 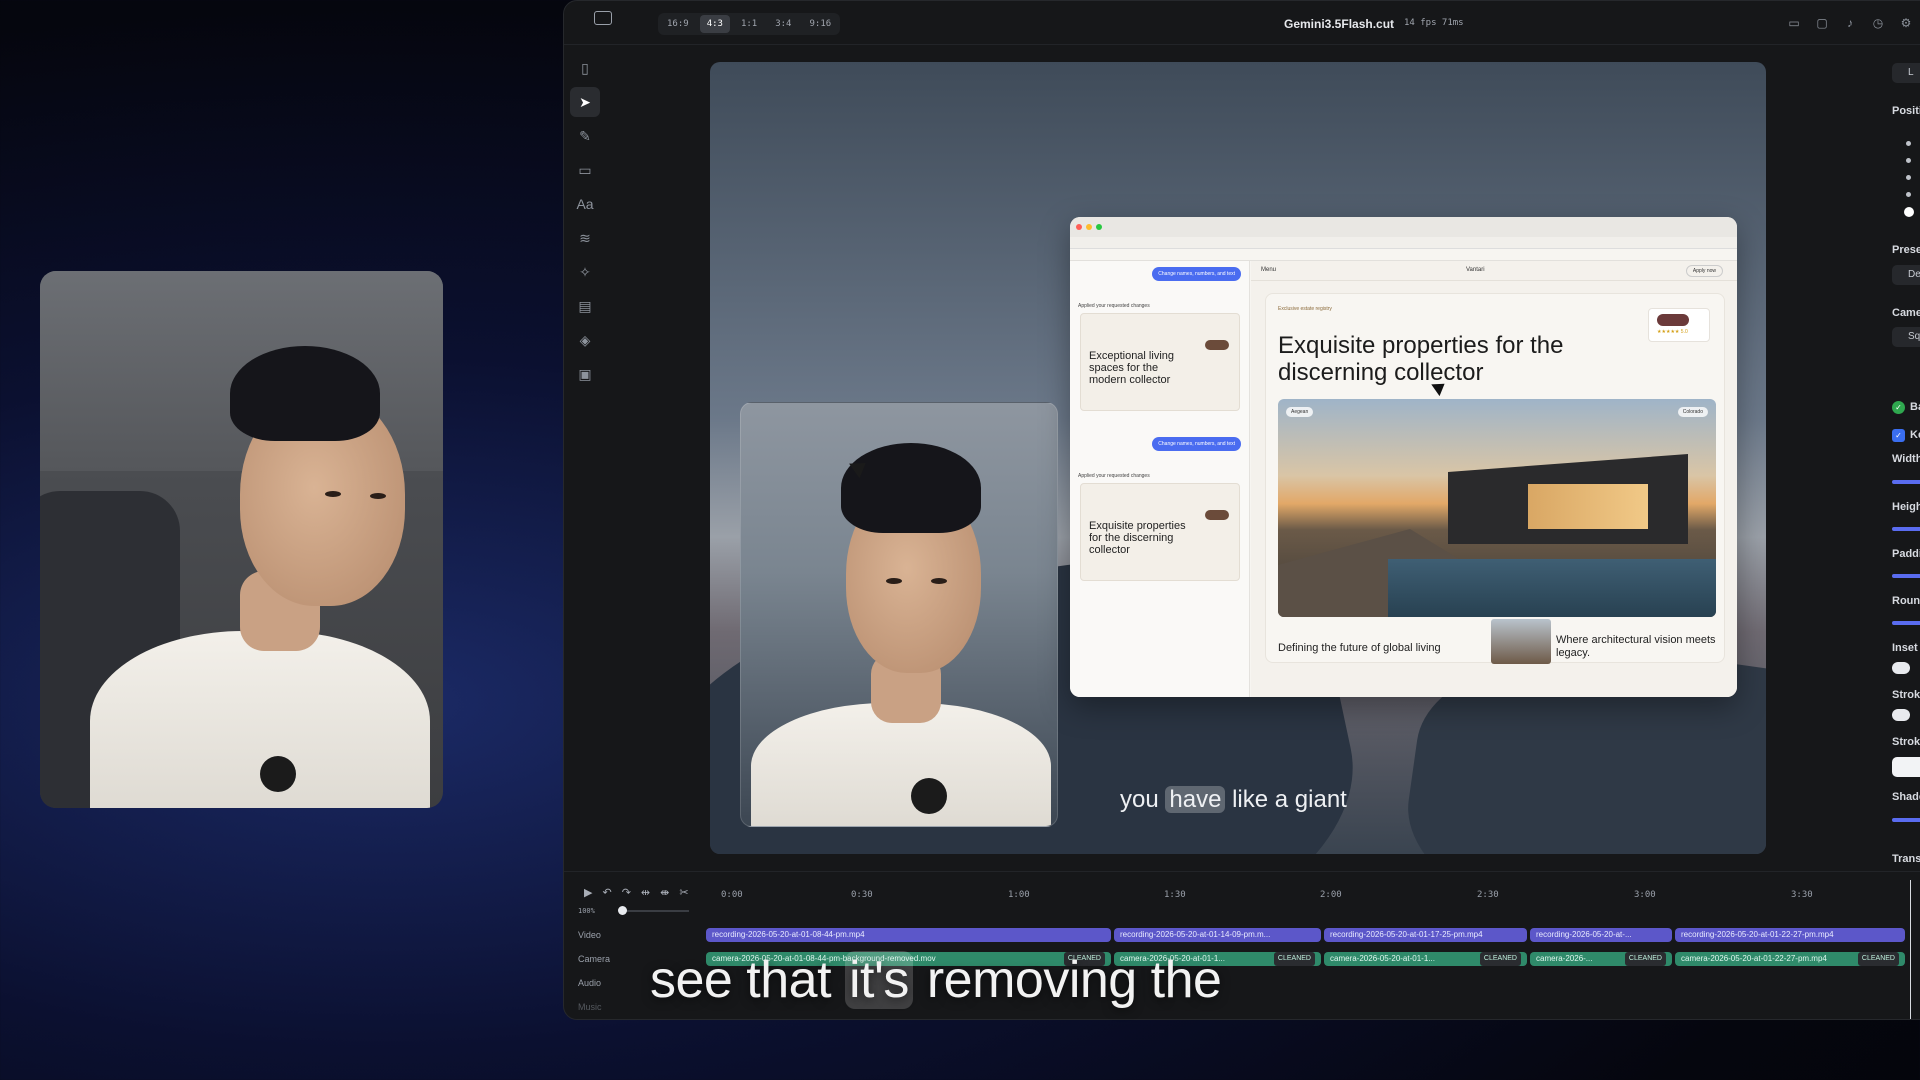 What do you see at coordinates (1906, 23) in the screenshot?
I see `settings-icon: ⚙` at bounding box center [1906, 23].